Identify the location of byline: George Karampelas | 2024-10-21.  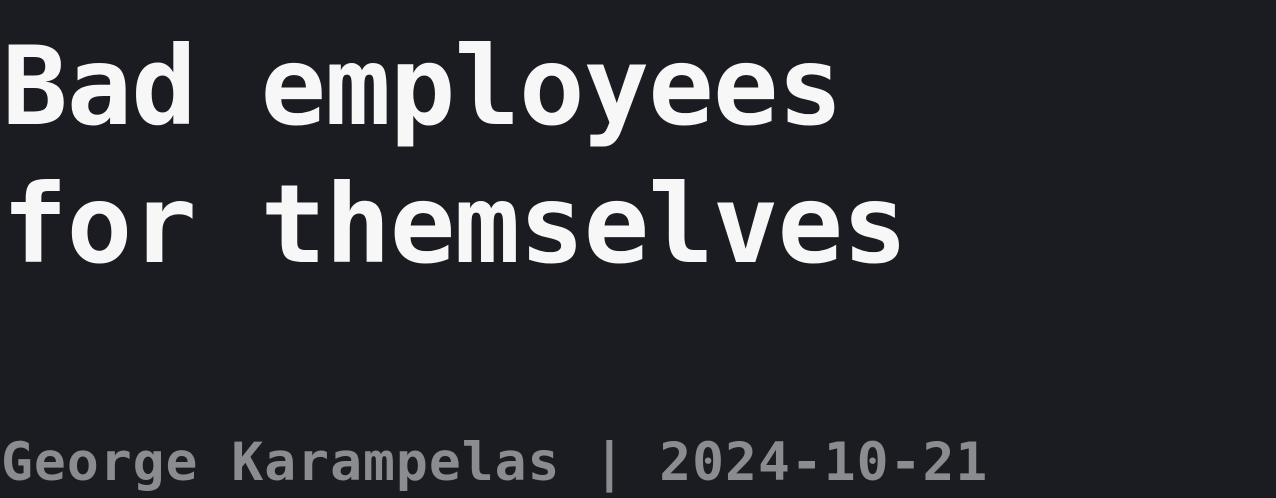
(494, 463).